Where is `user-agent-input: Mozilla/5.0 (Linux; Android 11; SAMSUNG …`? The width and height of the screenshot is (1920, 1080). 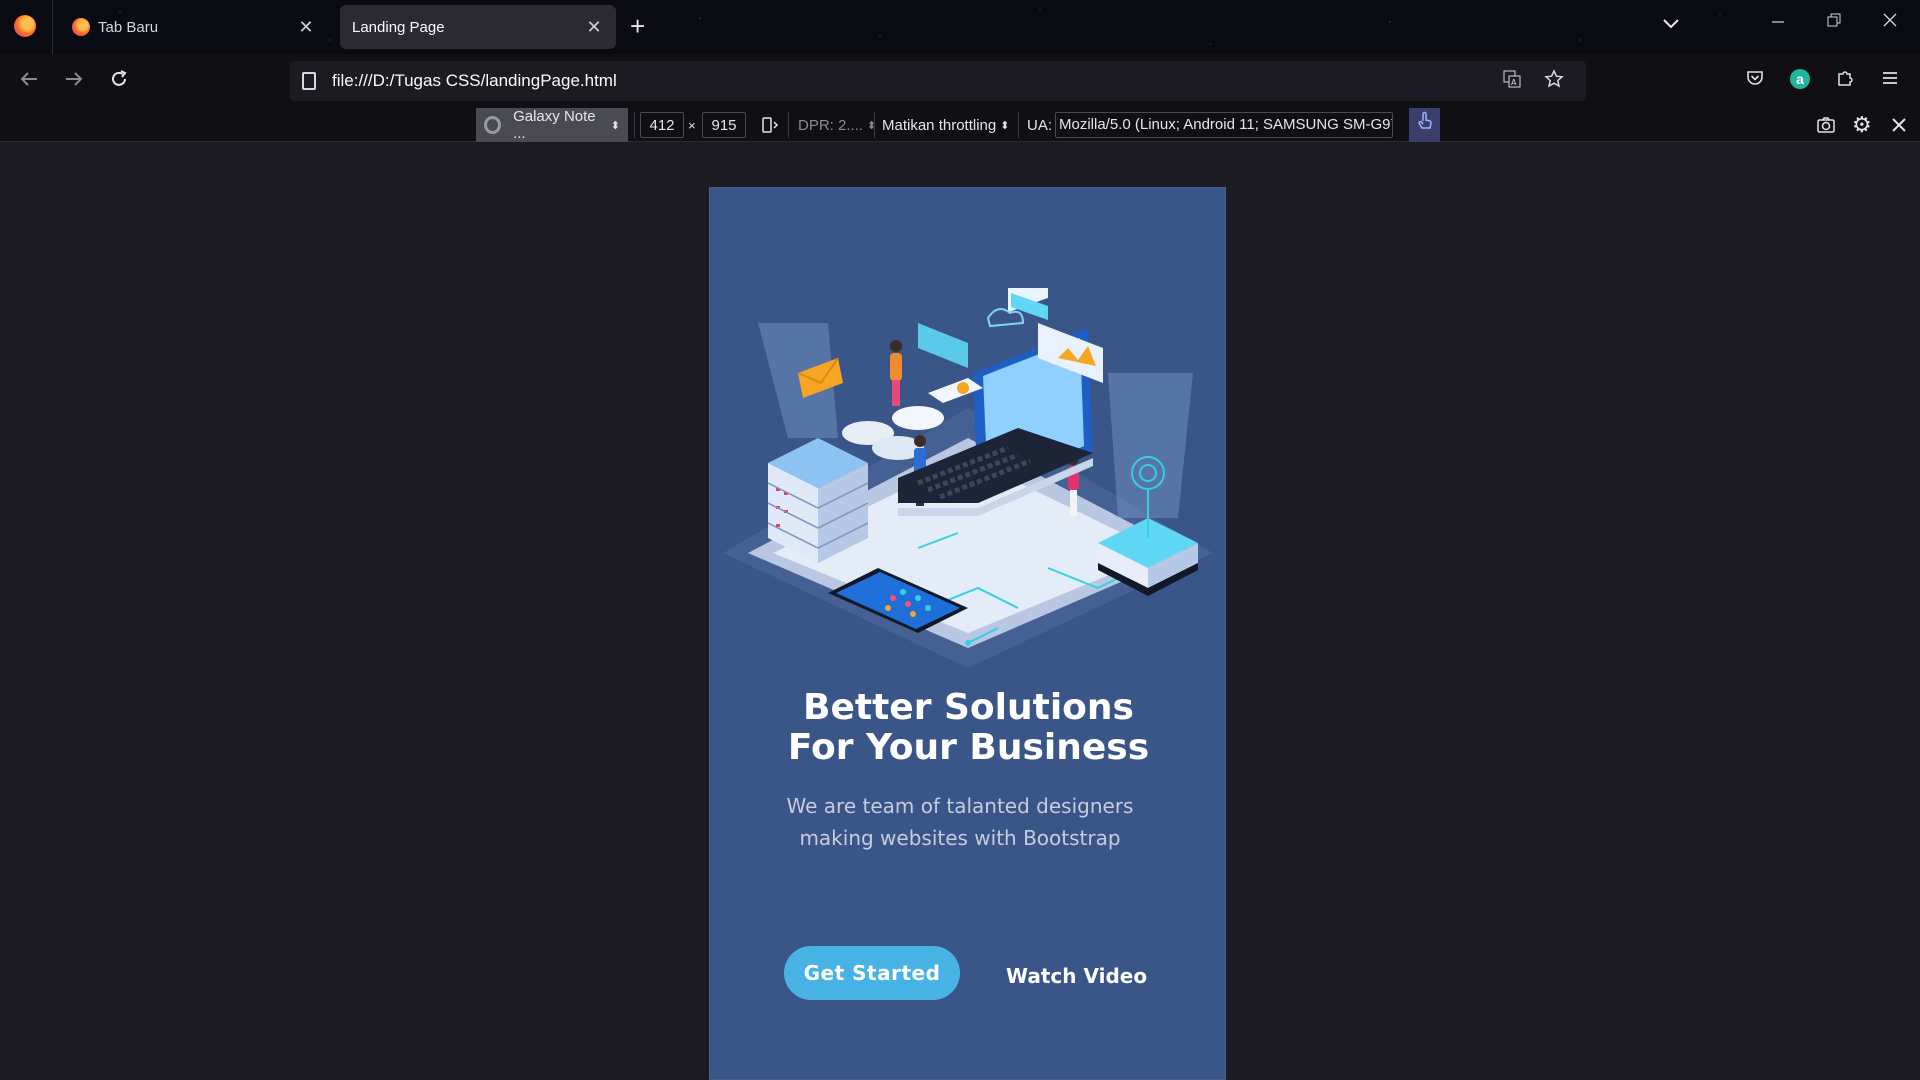
user-agent-input: Mozilla/5.0 (Linux; Android 11; SAMSUNG … is located at coordinates (1224, 125).